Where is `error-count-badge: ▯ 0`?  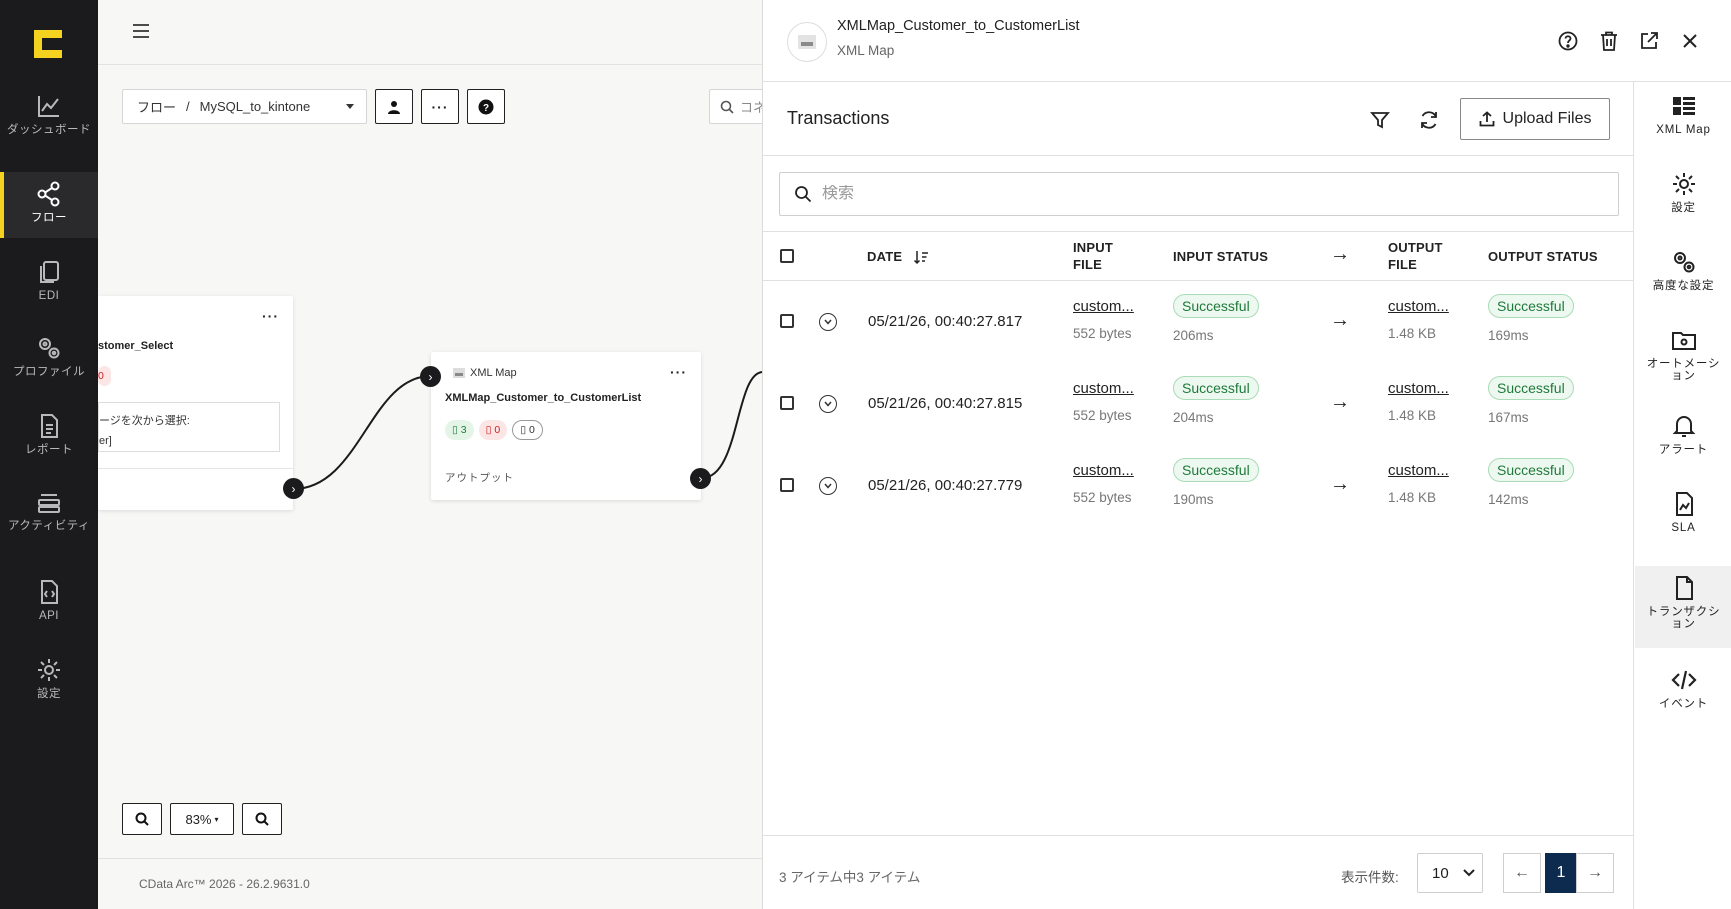 error-count-badge: ▯ 0 is located at coordinates (493, 430).